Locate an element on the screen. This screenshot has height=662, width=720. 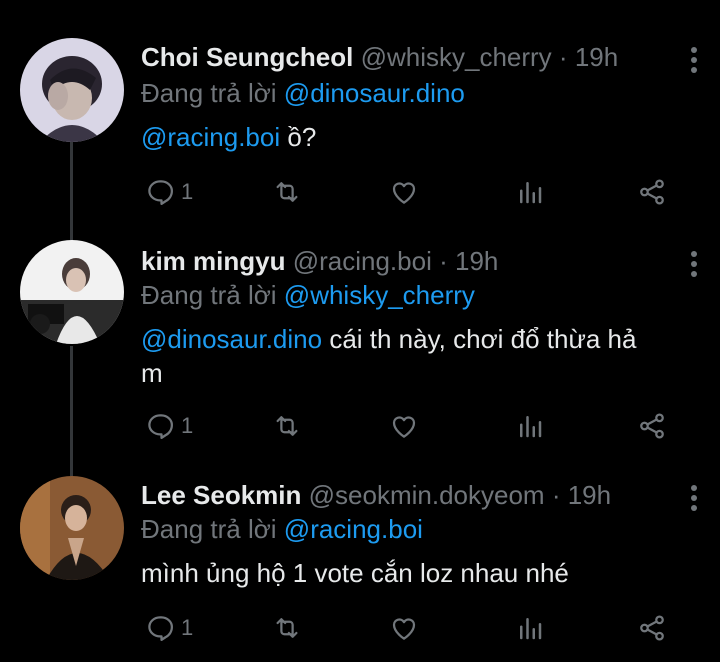
replying-to-handle: @racing.boi is located at coordinates (353, 529).